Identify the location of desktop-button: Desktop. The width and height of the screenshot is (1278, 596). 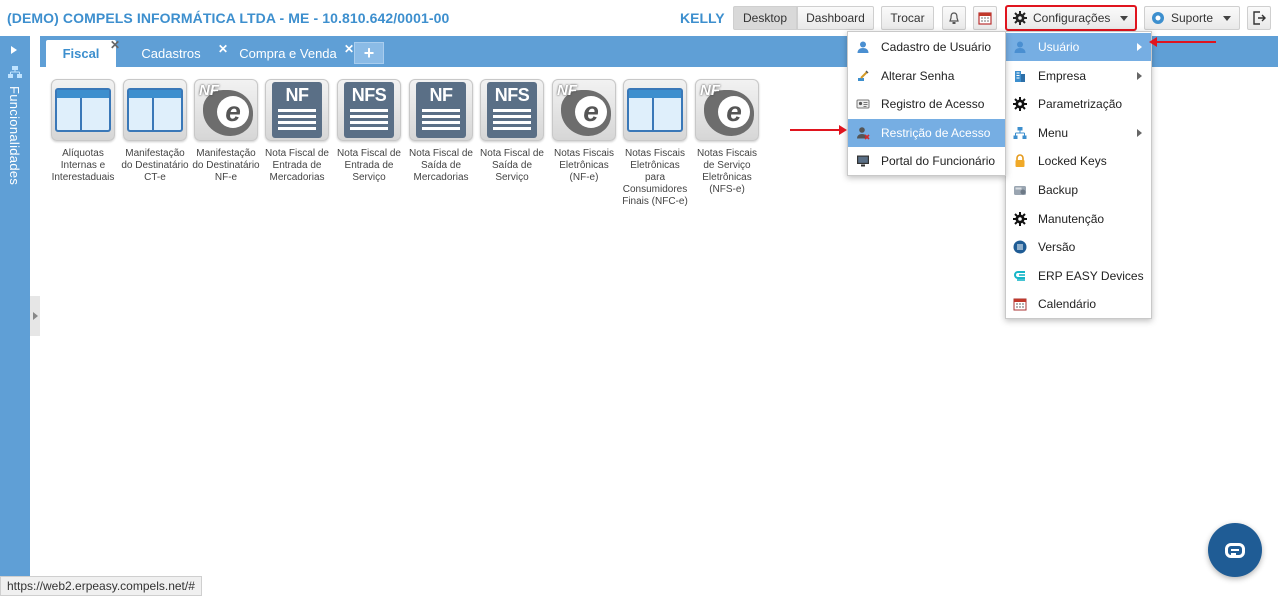
(765, 18).